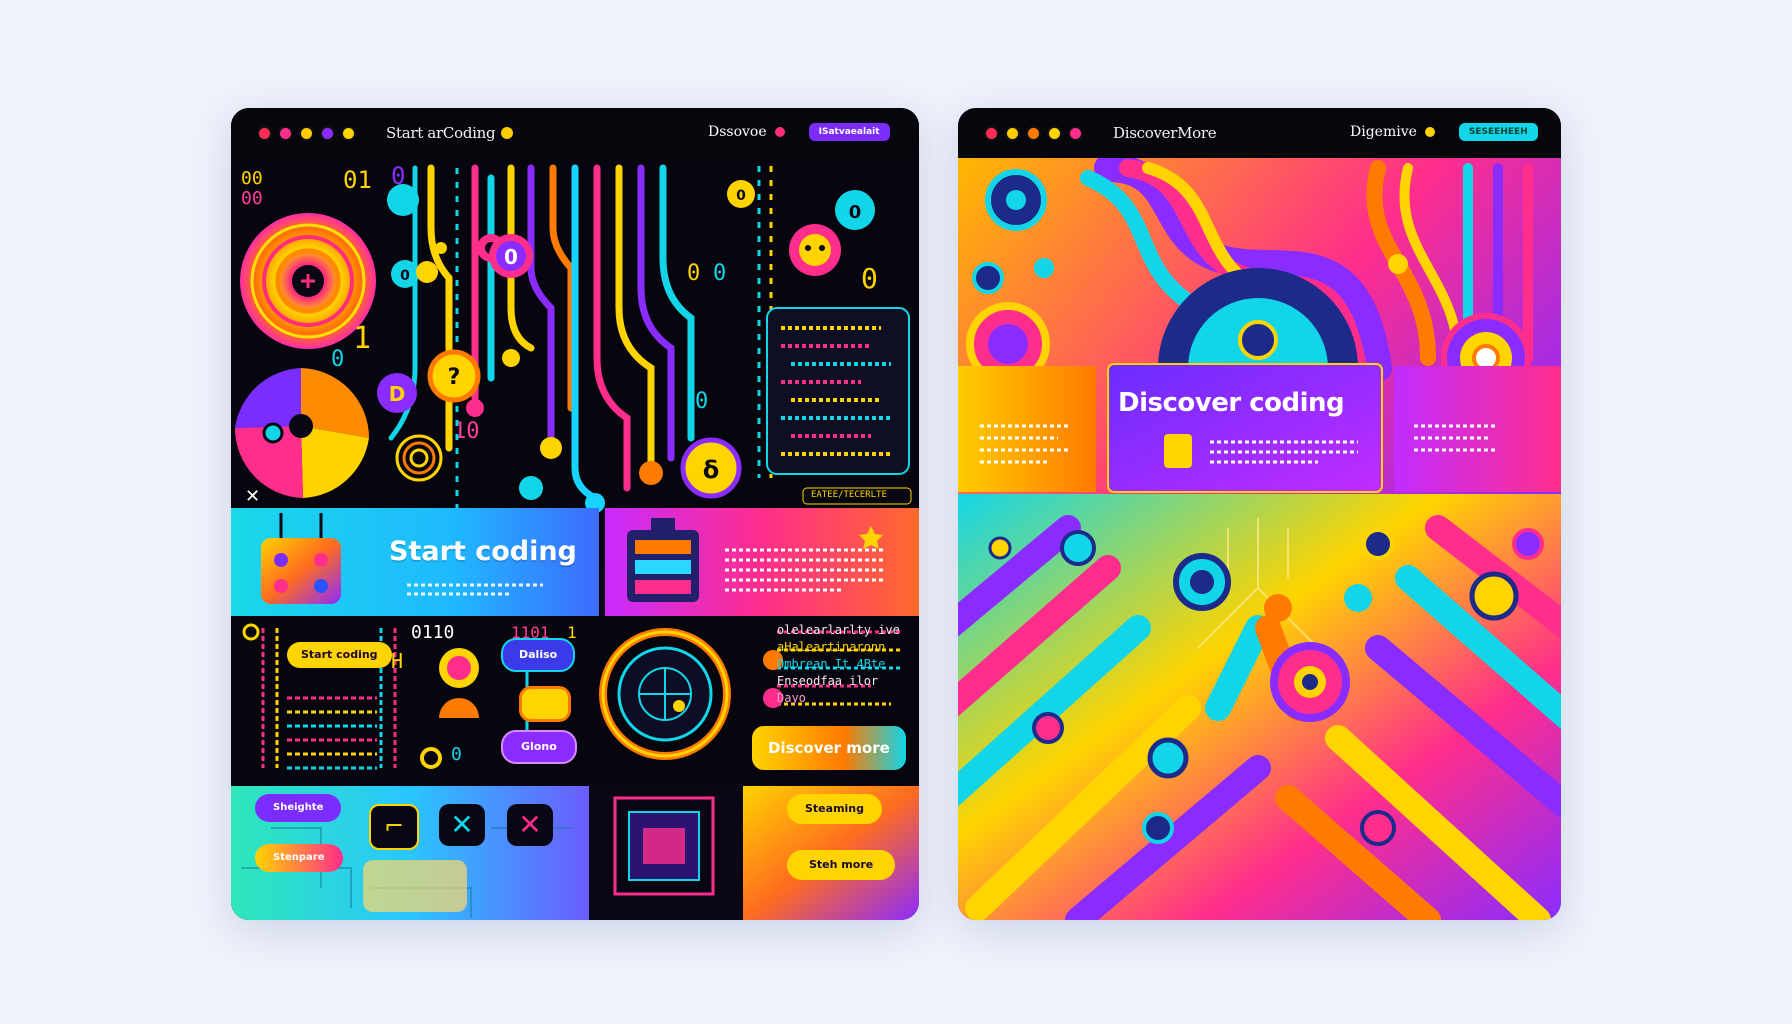 The height and width of the screenshot is (1024, 1792). What do you see at coordinates (441, 133) in the screenshot?
I see `brand-label: Start arCoding` at bounding box center [441, 133].